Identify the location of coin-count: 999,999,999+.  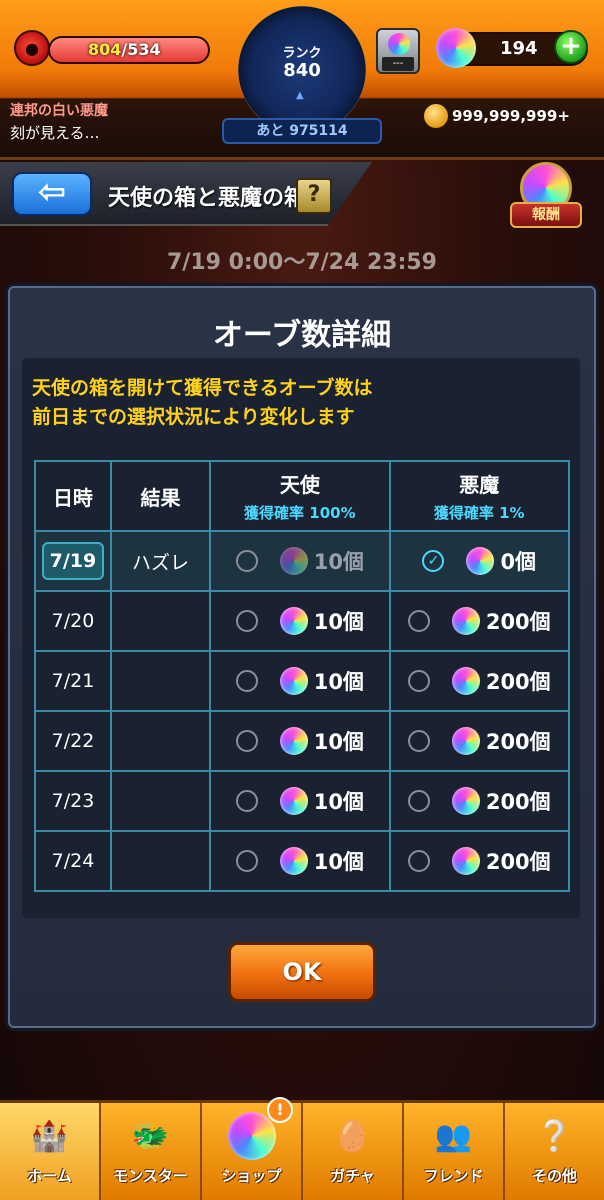
(511, 116).